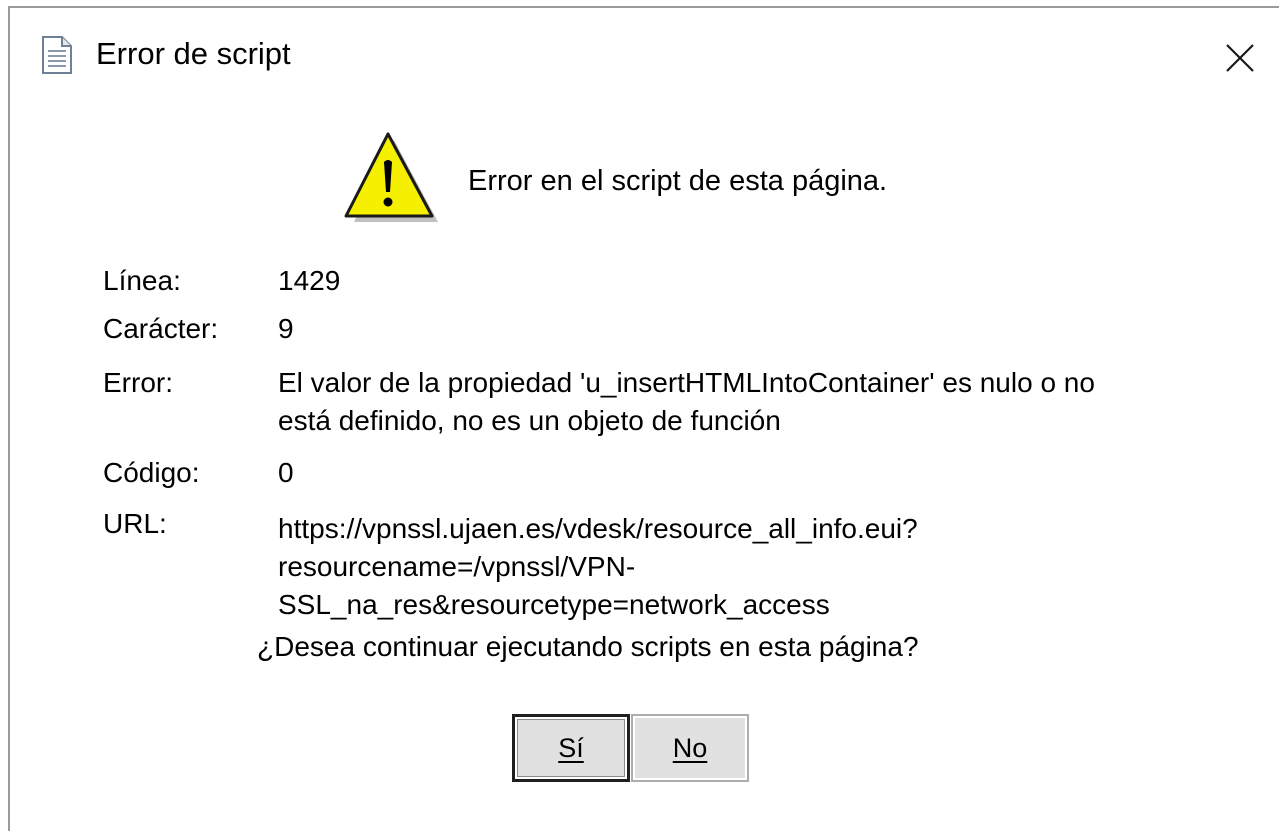  What do you see at coordinates (571, 748) in the screenshot?
I see `yes-button: Sí` at bounding box center [571, 748].